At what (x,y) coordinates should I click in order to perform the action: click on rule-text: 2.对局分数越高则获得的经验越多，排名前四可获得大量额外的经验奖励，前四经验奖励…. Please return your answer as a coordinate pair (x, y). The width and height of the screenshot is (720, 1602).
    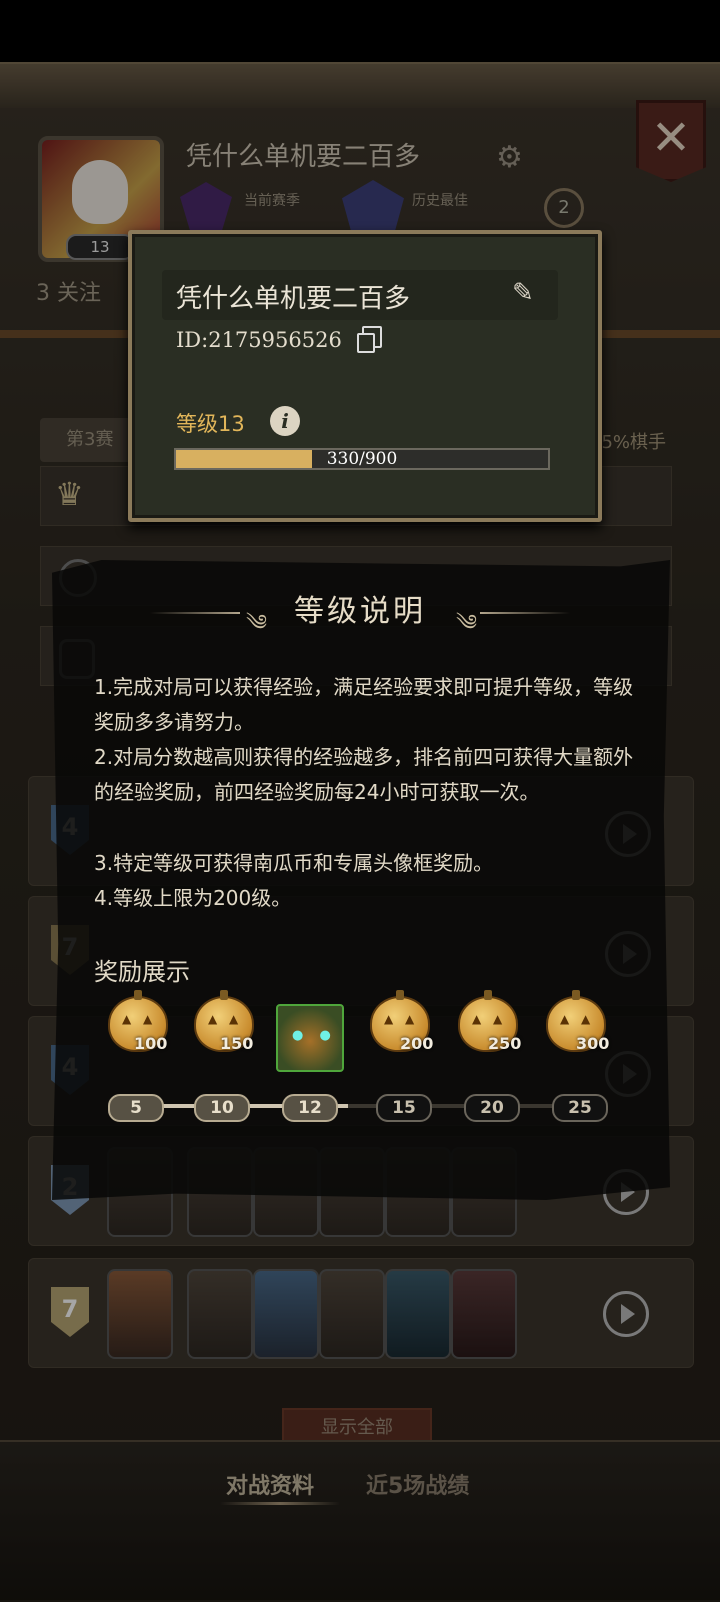
    Looking at the image, I should click on (364, 774).